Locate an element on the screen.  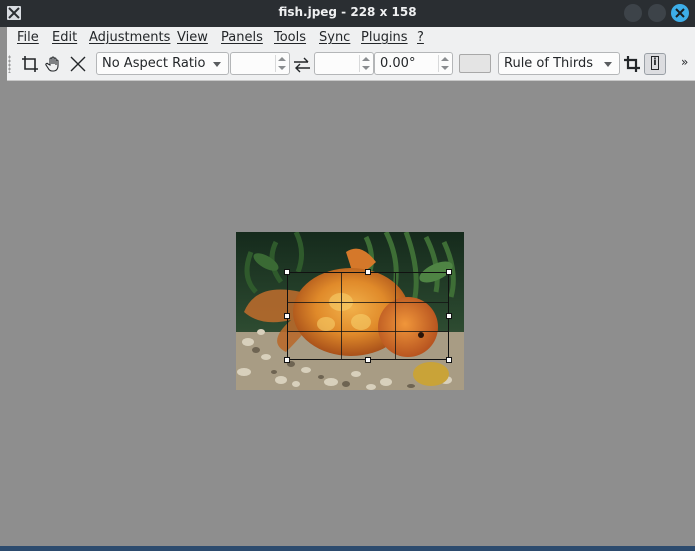
hand-icon is located at coordinates (54, 64).